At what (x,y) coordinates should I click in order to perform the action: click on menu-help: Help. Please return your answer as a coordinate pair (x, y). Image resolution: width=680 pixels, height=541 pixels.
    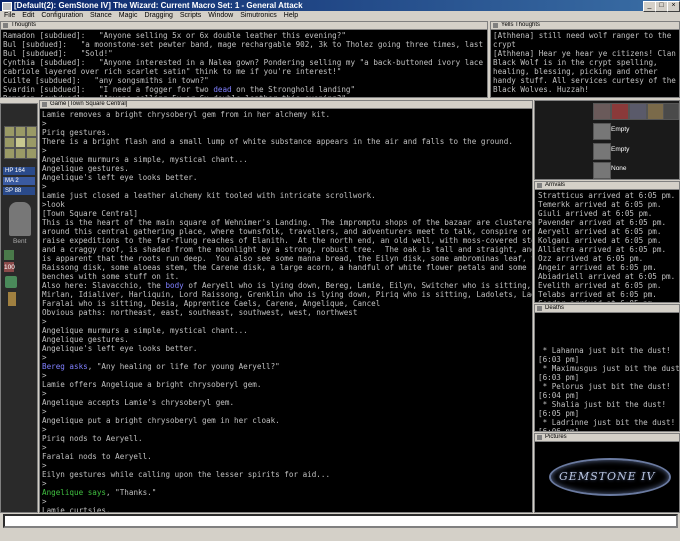
    Looking at the image, I should click on (291, 15).